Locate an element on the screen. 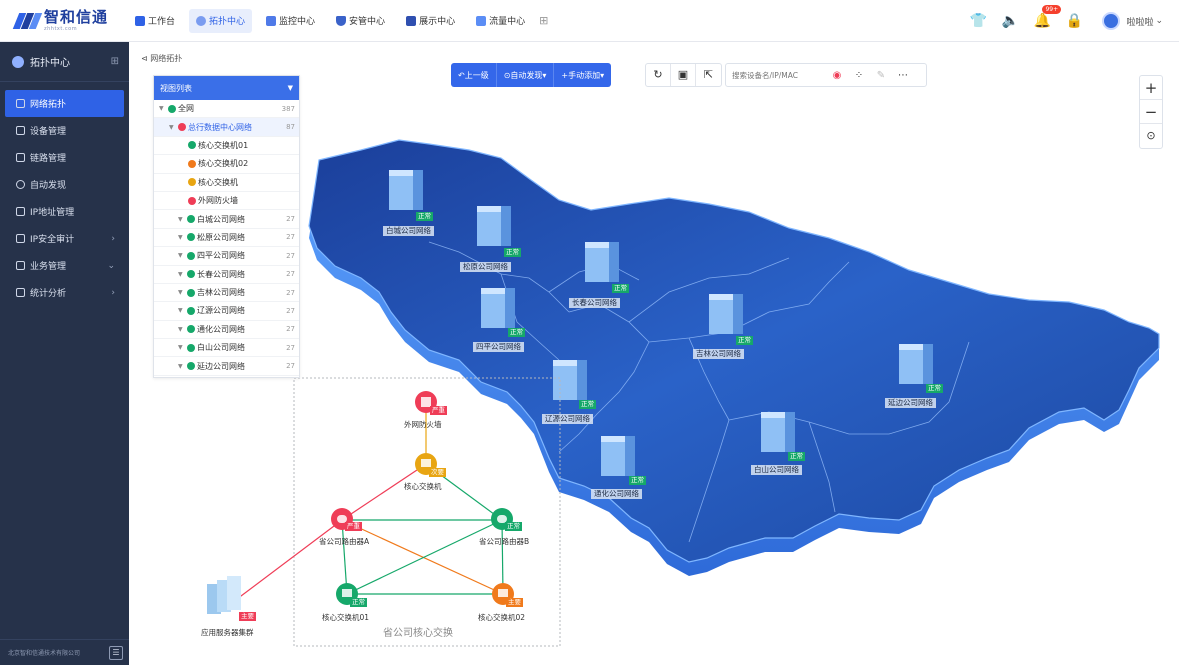 The height and width of the screenshot is (665, 1179). node-label-core-switch: 核心交换机 is located at coordinates (423, 486).